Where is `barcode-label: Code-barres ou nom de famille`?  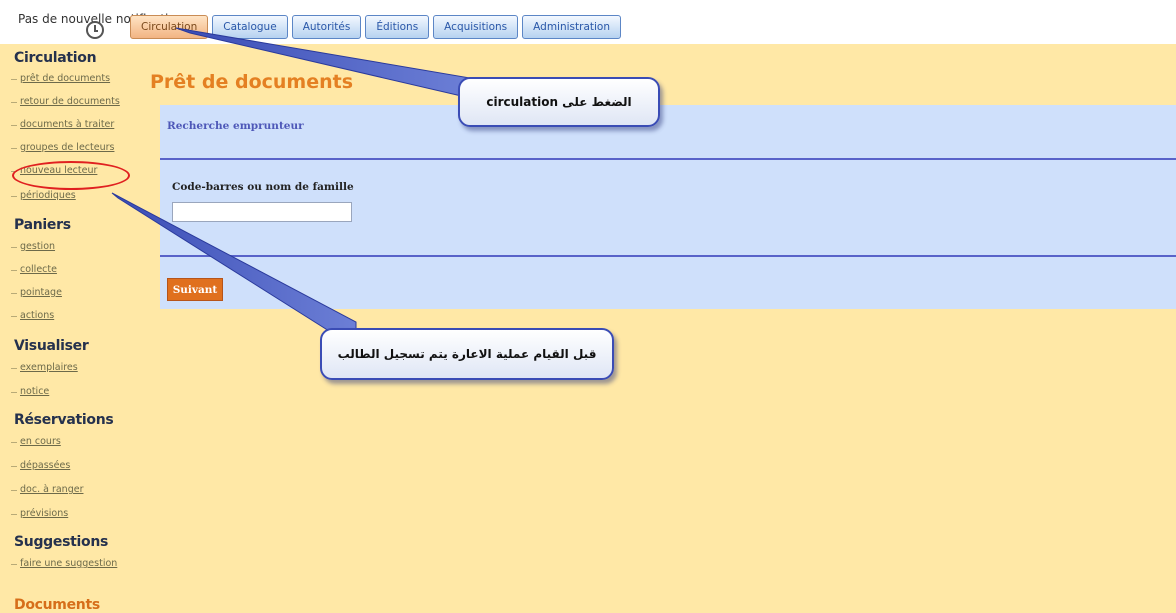
barcode-label: Code-barres ou nom de famille is located at coordinates (263, 187).